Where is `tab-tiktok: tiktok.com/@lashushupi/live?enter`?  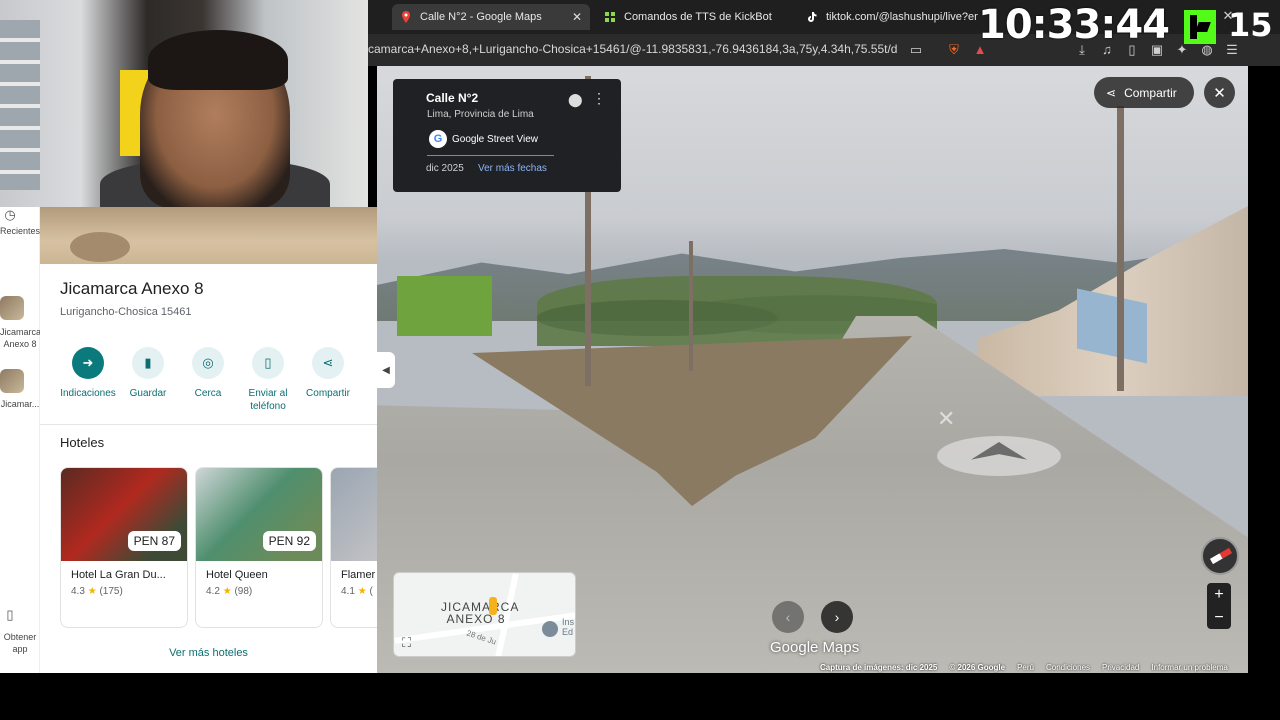 tab-tiktok: tiktok.com/@lashushupi/live?enter is located at coordinates (888, 17).